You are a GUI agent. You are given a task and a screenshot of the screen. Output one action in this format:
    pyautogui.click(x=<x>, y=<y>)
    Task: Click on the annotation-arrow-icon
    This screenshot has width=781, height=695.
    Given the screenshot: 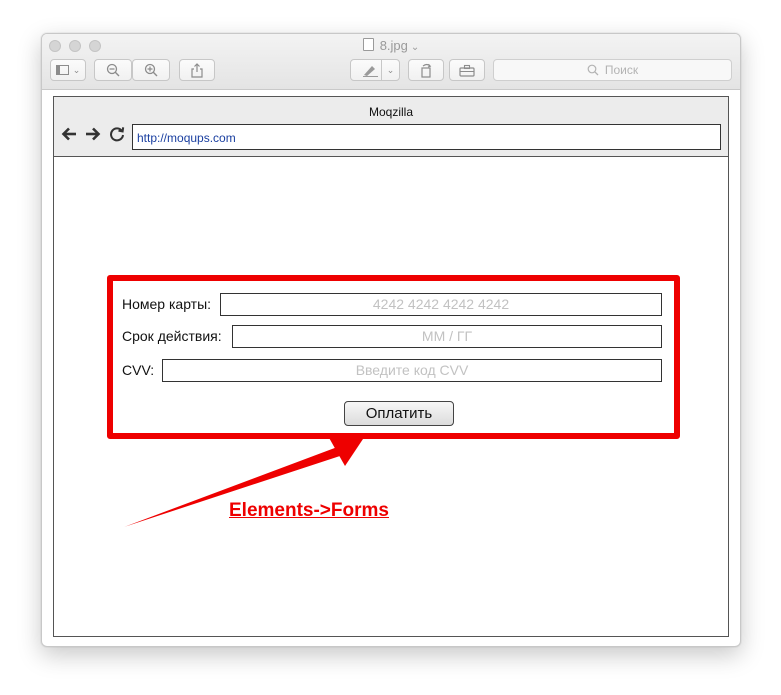 What is the action you would take?
    pyautogui.click(x=243, y=481)
    